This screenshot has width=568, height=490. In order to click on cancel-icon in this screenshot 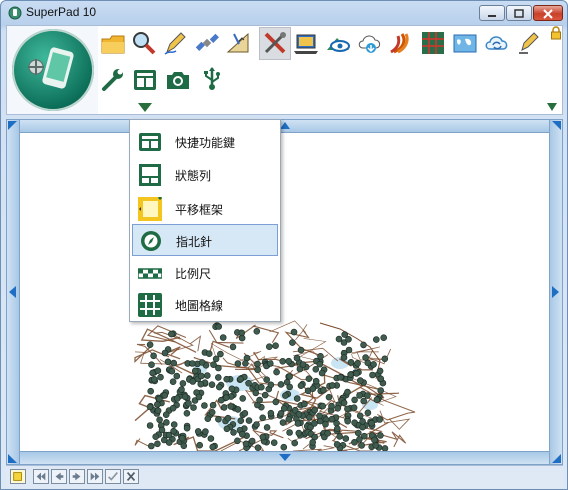, I will do `click(131, 476)`.